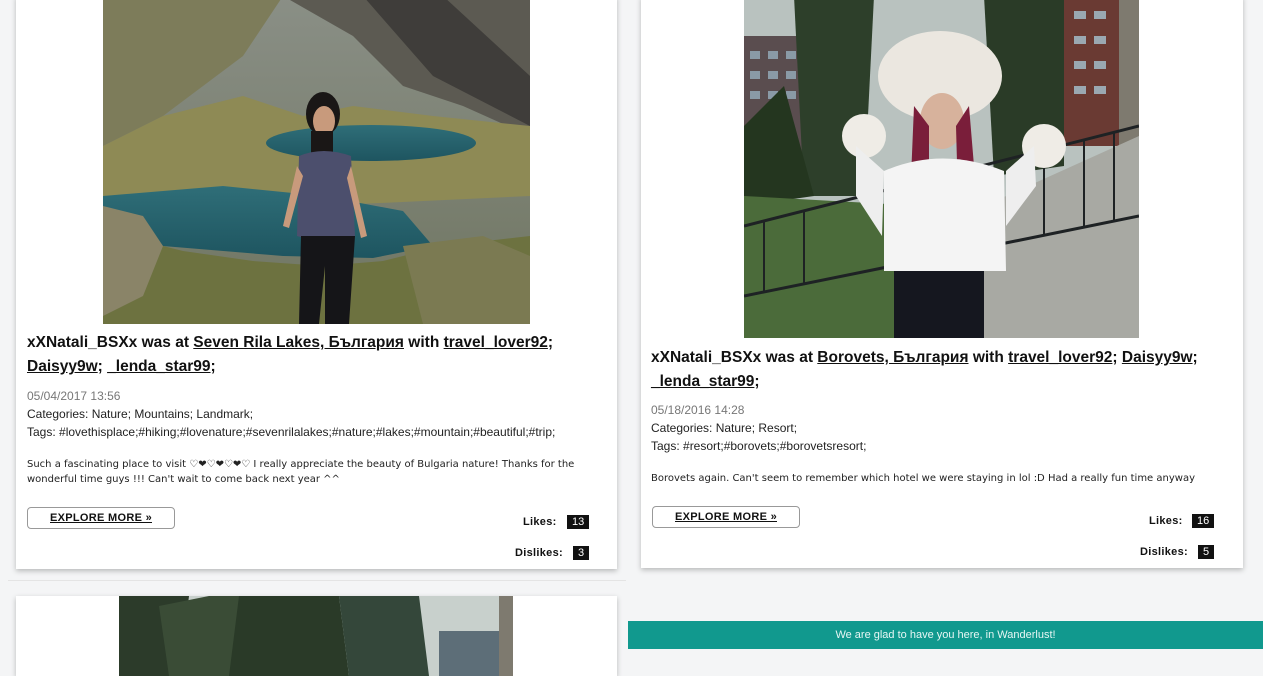 Image resolution: width=1263 pixels, height=676 pixels. Describe the element at coordinates (578, 522) in the screenshot. I see `likes-count: 13` at that location.